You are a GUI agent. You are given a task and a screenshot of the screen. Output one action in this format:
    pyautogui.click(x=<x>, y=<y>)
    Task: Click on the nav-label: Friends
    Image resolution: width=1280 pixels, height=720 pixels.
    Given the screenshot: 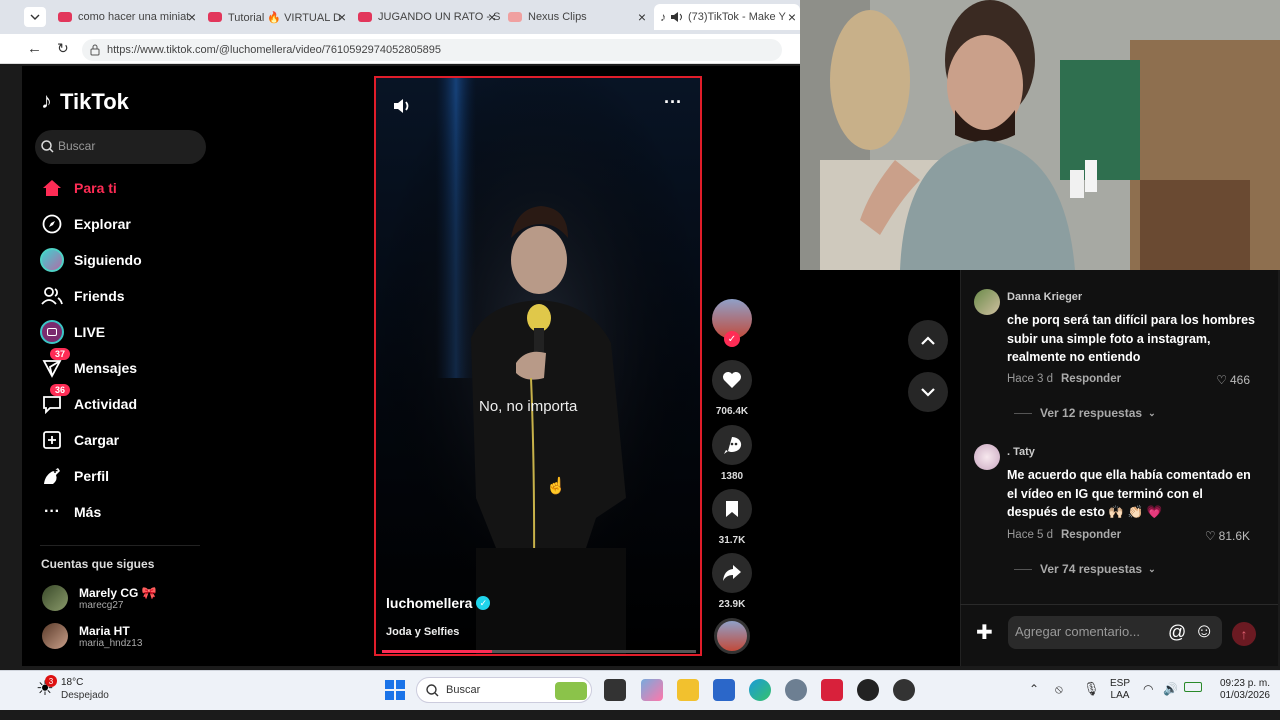 What is the action you would take?
    pyautogui.click(x=99, y=296)
    